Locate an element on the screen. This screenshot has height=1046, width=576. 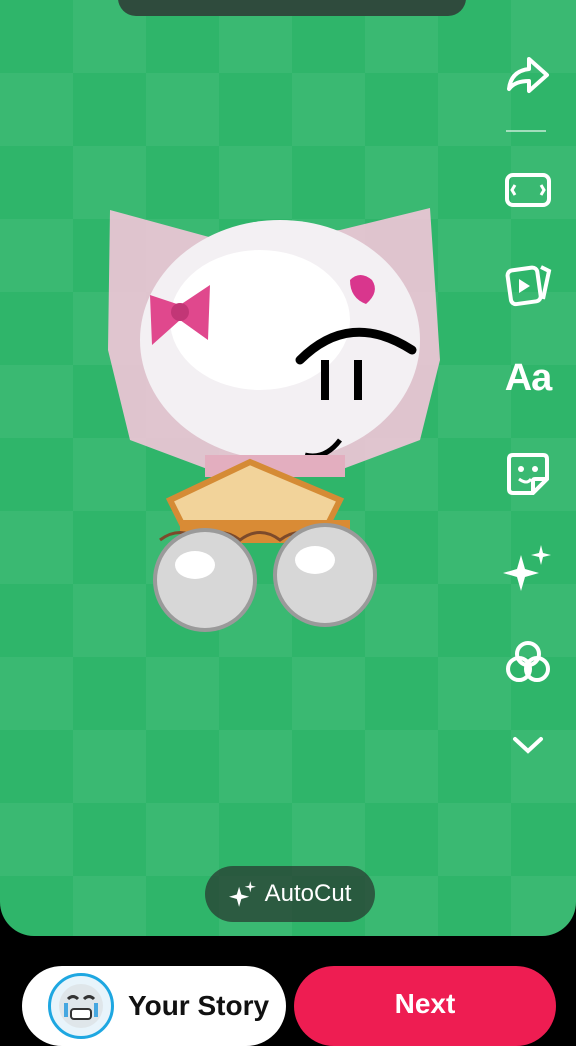
sticker-button is located at coordinates (528, 474).